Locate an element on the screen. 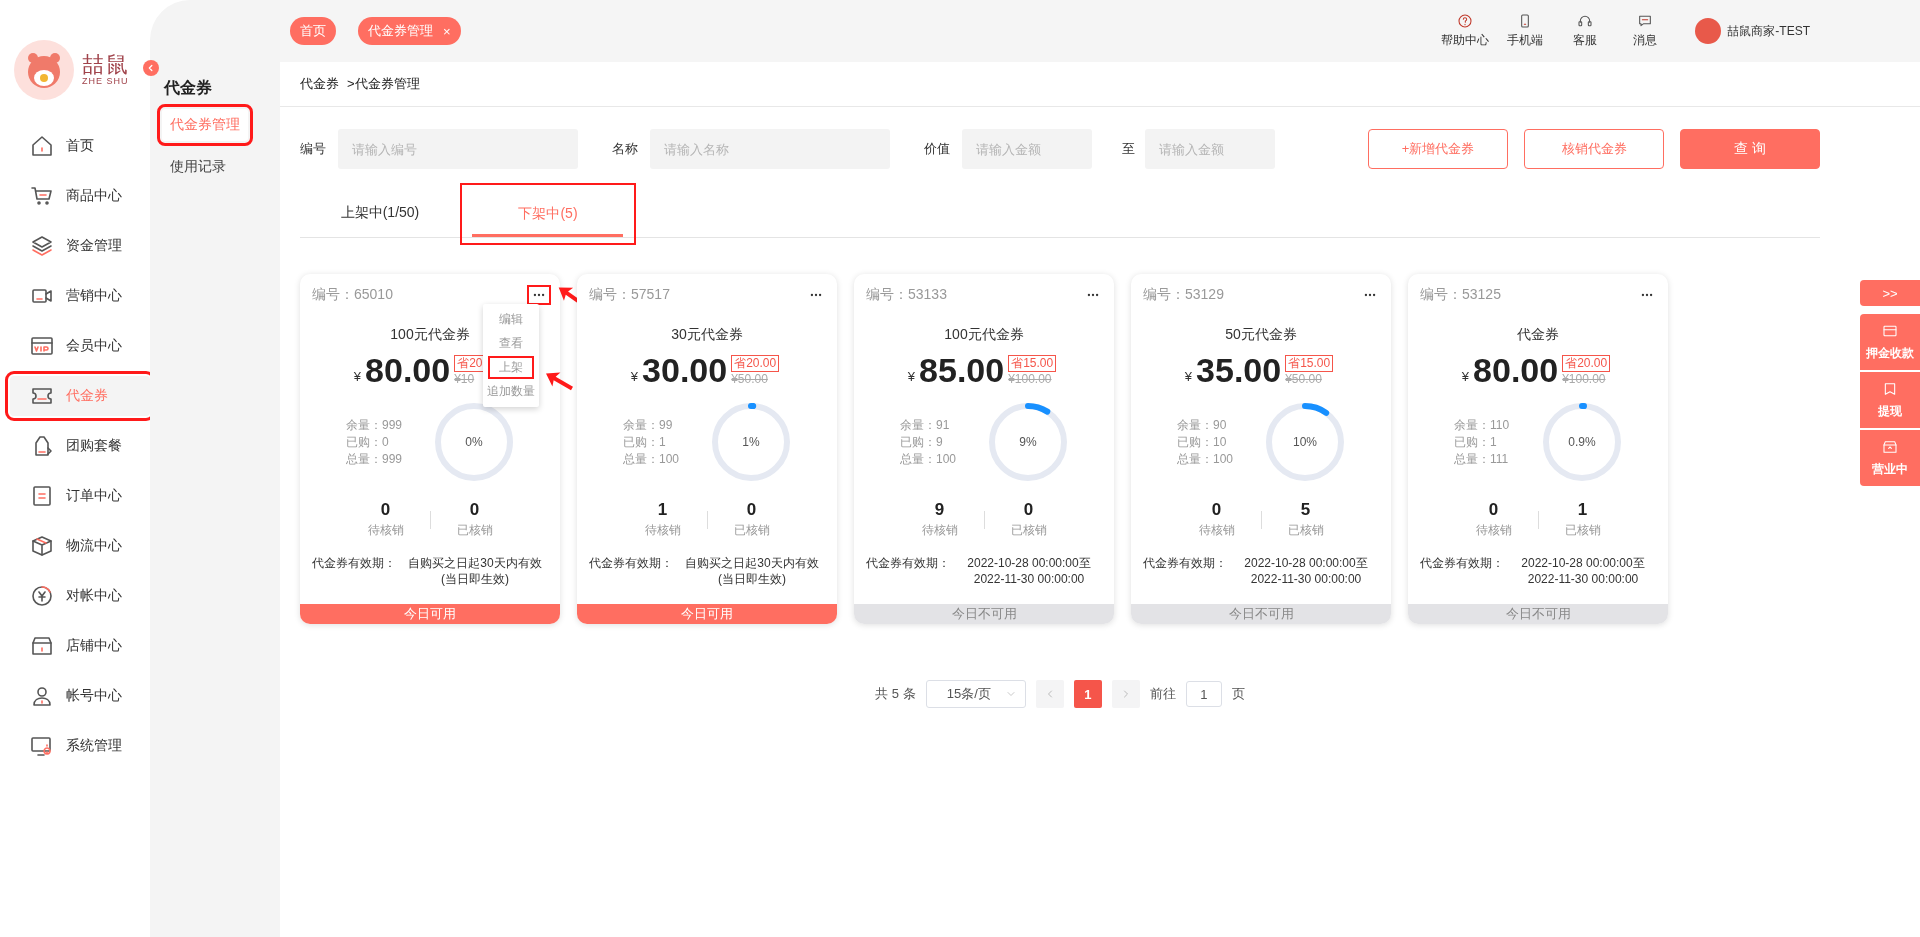  original-price: ¥10 is located at coordinates (464, 379).